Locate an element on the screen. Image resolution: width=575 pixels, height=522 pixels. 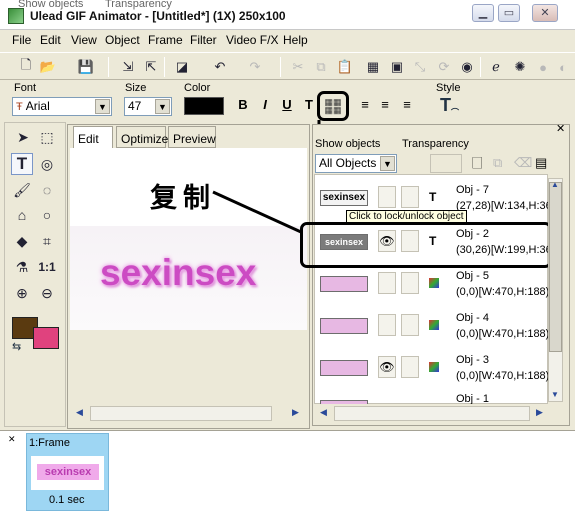
transparency-stepper is located at coordinates (446, 163).